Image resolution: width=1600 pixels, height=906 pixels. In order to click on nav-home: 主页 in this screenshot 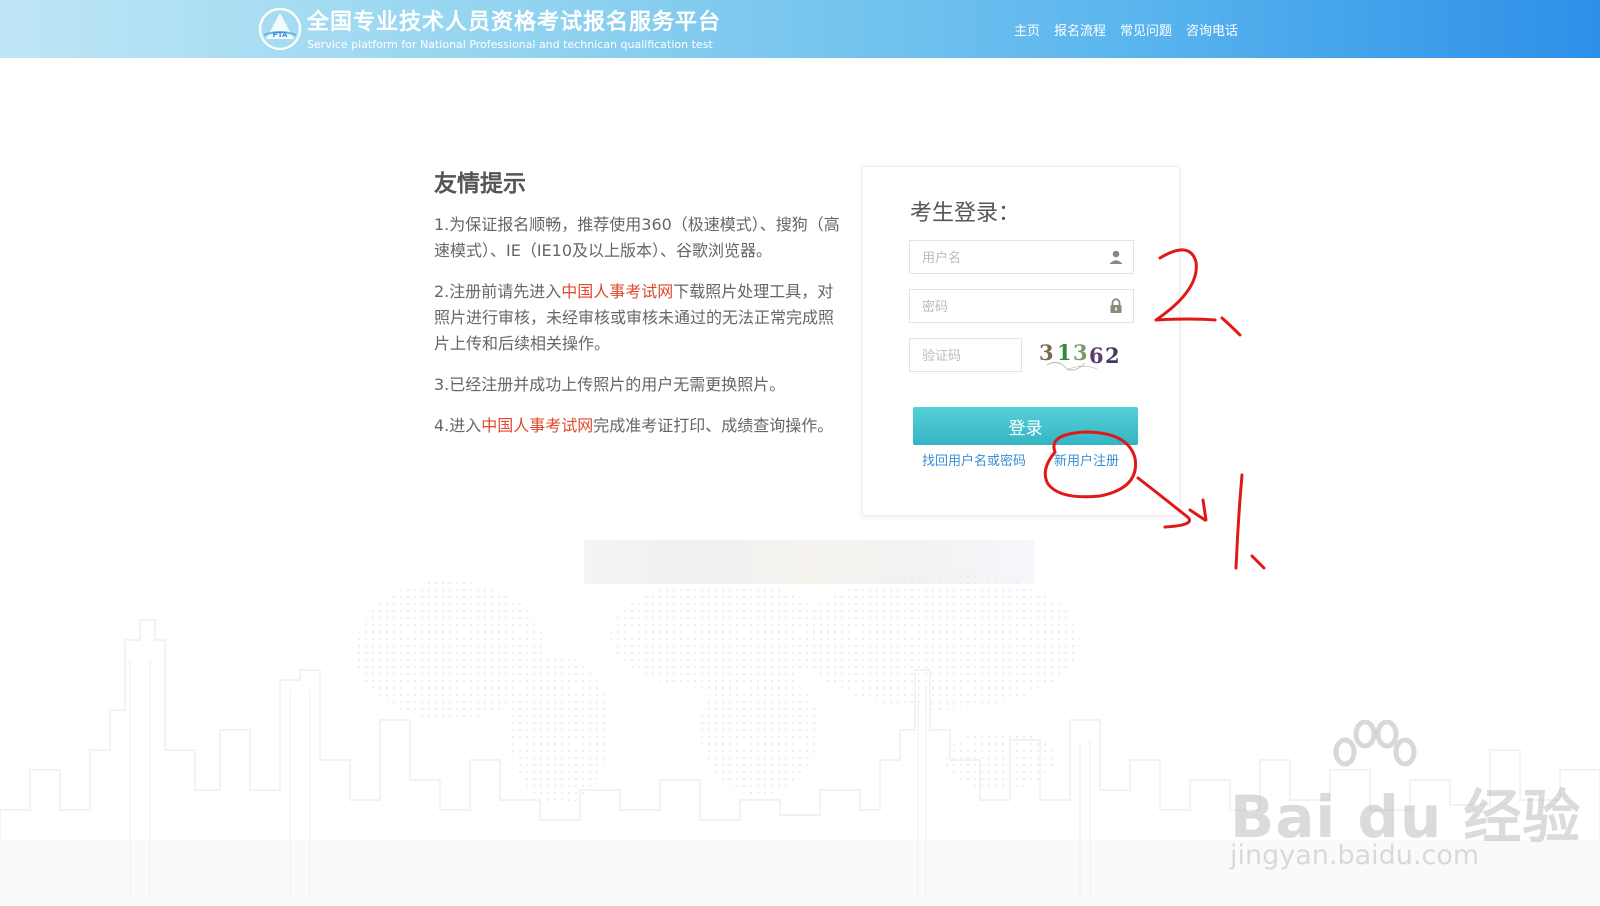, I will do `click(1027, 29)`.